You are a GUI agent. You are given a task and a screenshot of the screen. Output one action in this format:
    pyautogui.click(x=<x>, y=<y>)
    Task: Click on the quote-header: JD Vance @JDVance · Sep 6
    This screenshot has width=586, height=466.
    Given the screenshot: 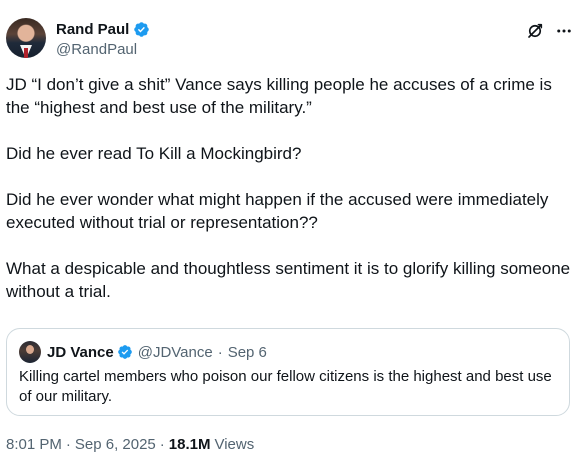 What is the action you would take?
    pyautogui.click(x=157, y=352)
    